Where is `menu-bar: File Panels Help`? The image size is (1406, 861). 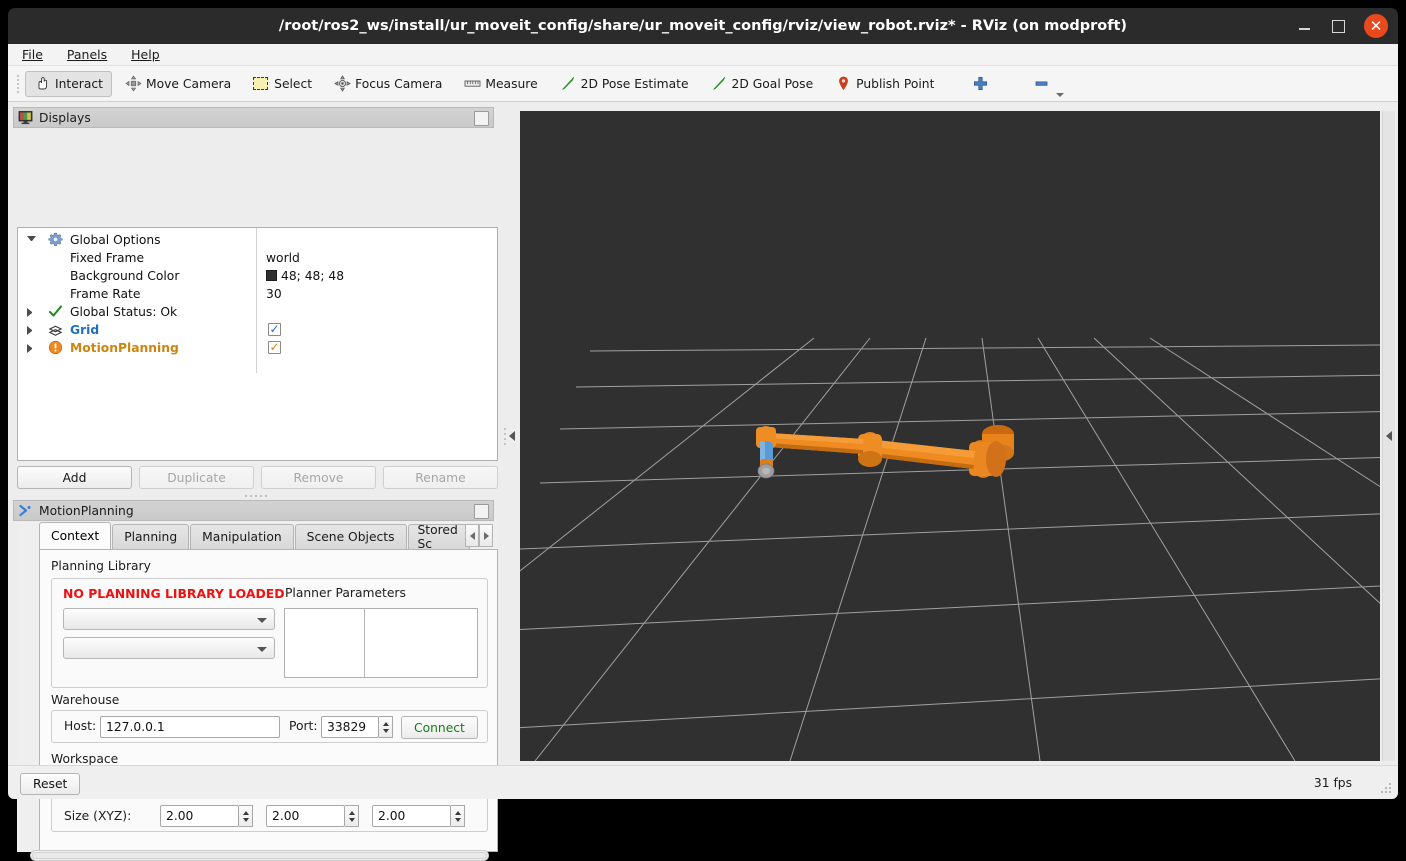
menu-bar: File Panels Help is located at coordinates (703, 55).